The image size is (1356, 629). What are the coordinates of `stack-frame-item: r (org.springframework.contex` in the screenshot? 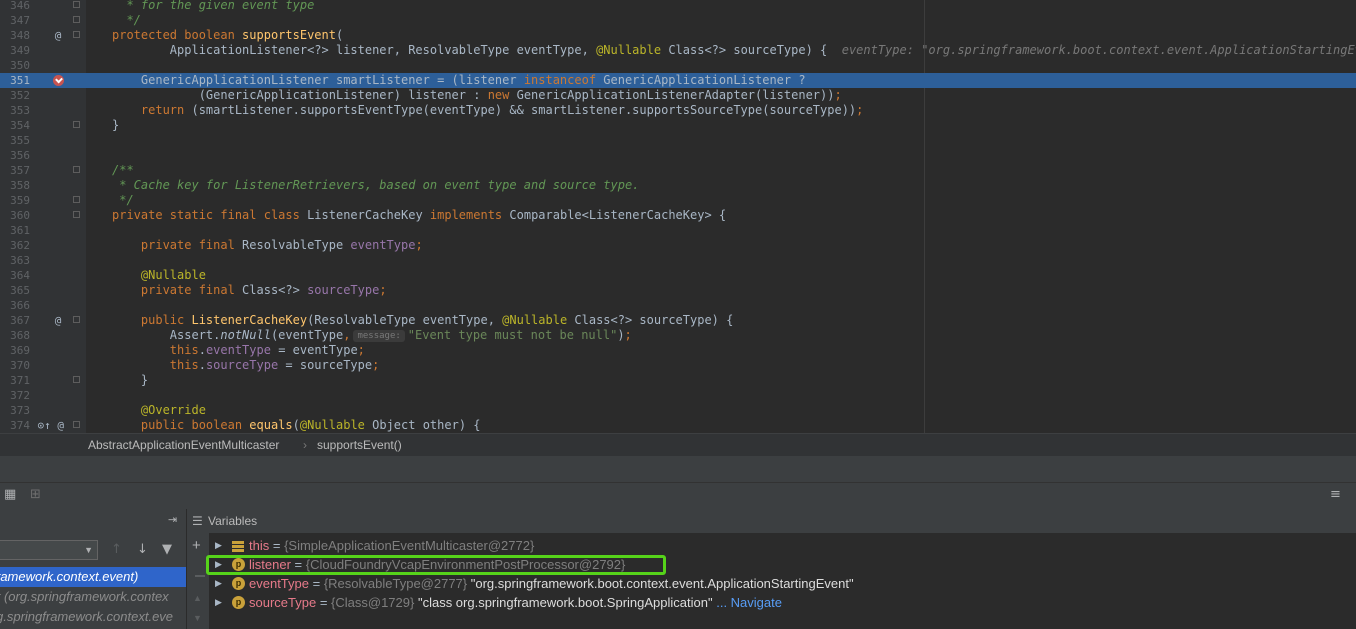 It's located at (93, 597).